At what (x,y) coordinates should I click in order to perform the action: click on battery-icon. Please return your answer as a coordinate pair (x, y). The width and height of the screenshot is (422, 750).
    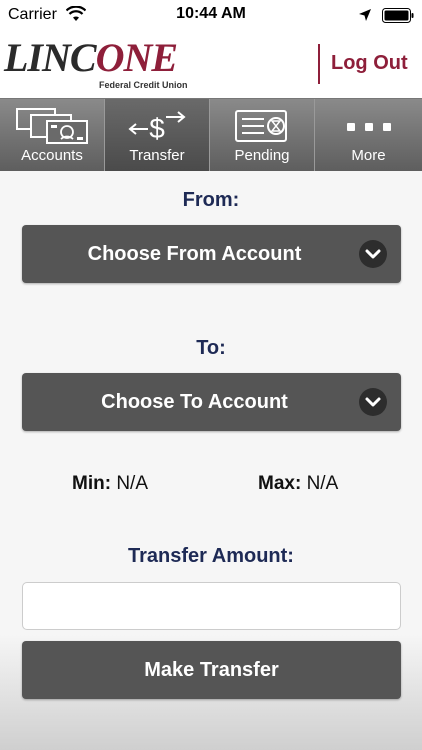
    Looking at the image, I should click on (398, 15).